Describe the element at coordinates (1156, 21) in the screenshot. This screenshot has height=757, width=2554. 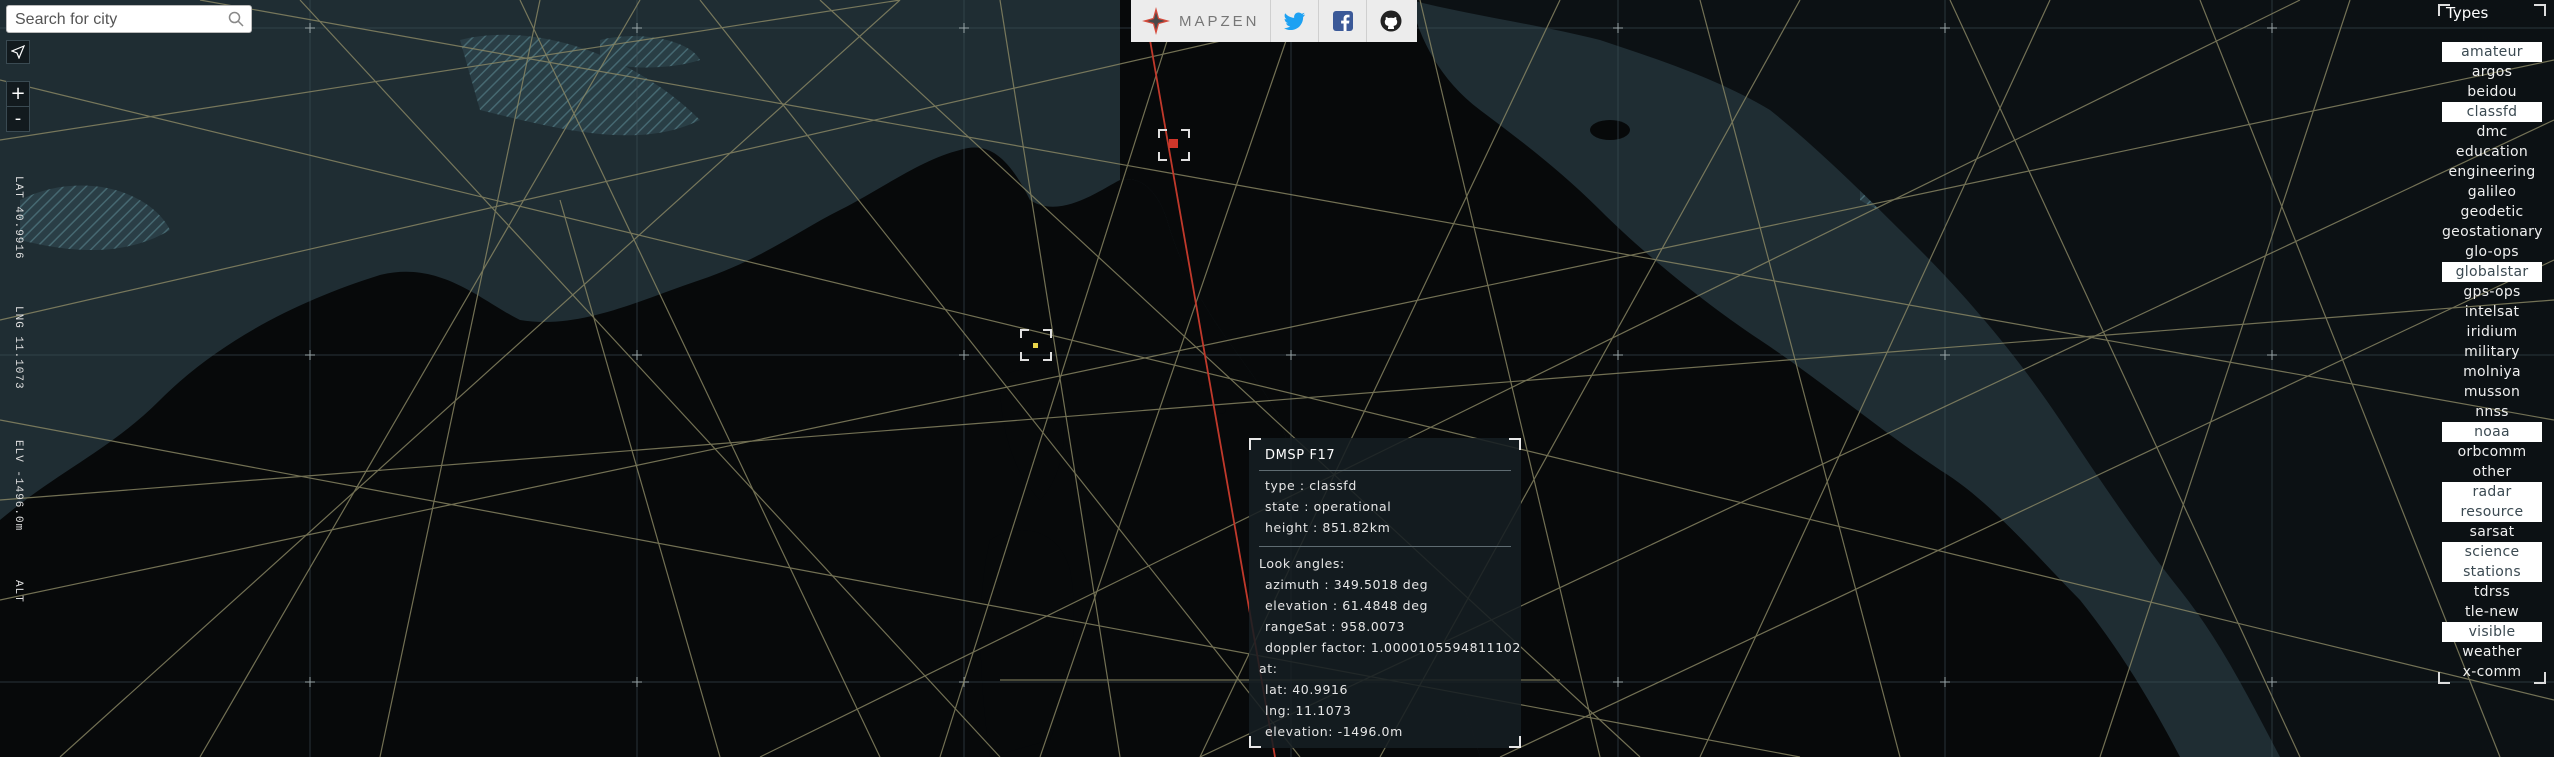
I see `compass-rose-icon` at that location.